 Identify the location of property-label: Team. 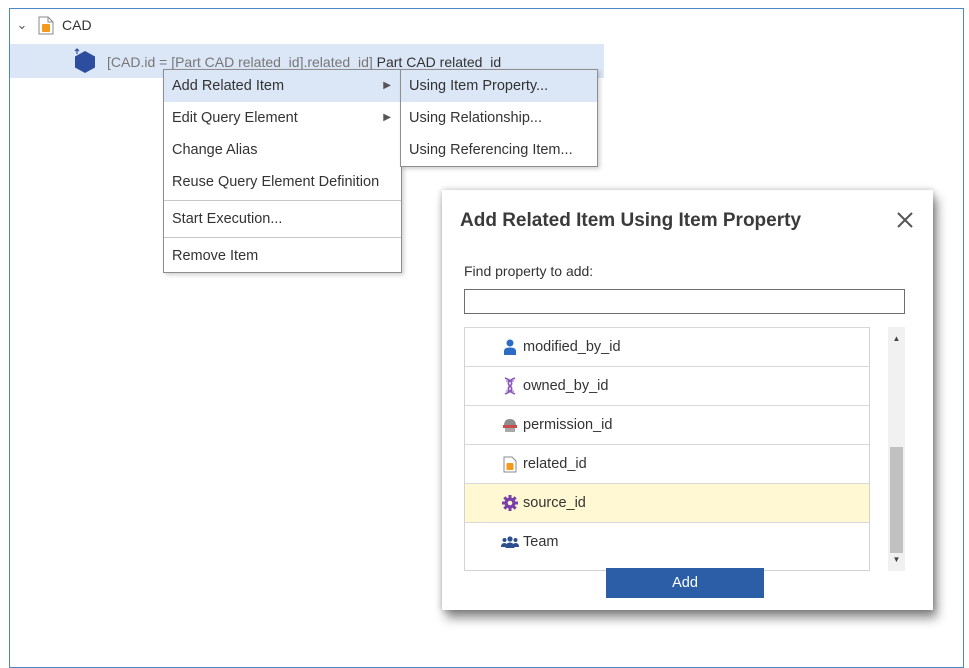
(541, 542).